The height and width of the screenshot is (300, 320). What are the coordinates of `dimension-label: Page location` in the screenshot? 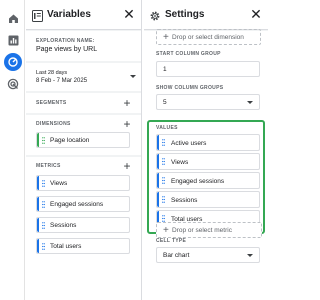 It's located at (70, 140).